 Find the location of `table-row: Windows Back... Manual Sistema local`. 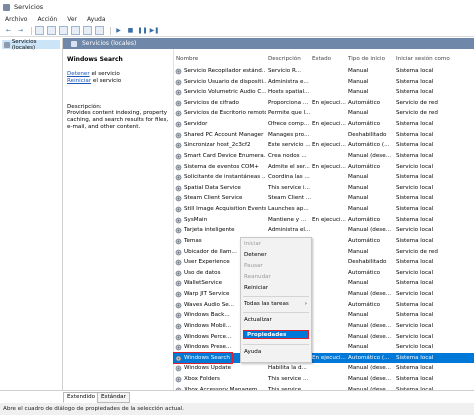

table-row: Windows Back... Manual Sistema local is located at coordinates (324, 315).